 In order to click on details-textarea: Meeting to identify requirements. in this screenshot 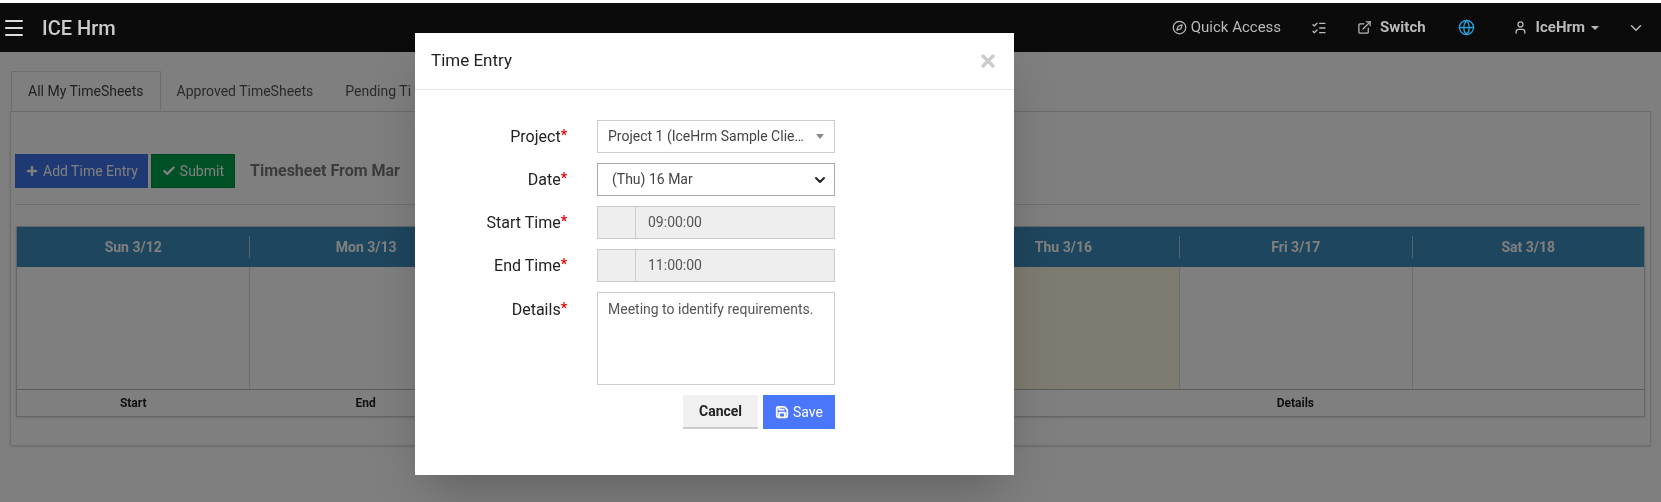, I will do `click(716, 338)`.